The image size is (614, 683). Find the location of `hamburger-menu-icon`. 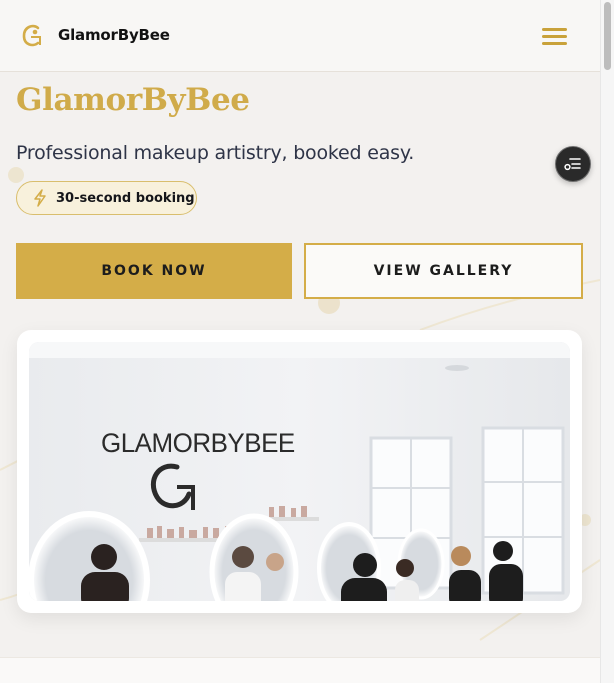

hamburger-menu-icon is located at coordinates (554, 36).